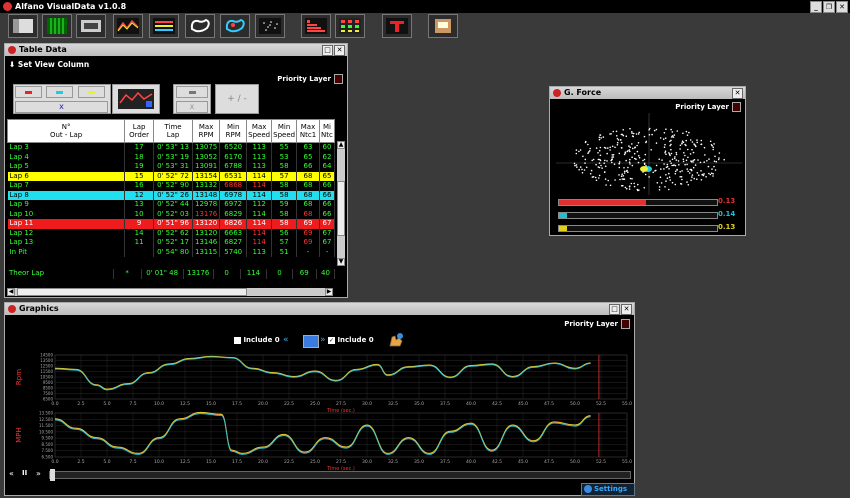  Describe the element at coordinates (341, 208) in the screenshot. I see `scroll-thumb` at that location.